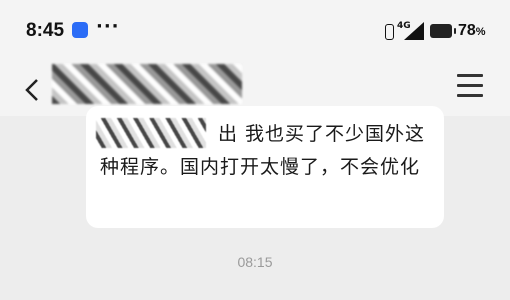  What do you see at coordinates (414, 31) in the screenshot?
I see `signal-icon` at bounding box center [414, 31].